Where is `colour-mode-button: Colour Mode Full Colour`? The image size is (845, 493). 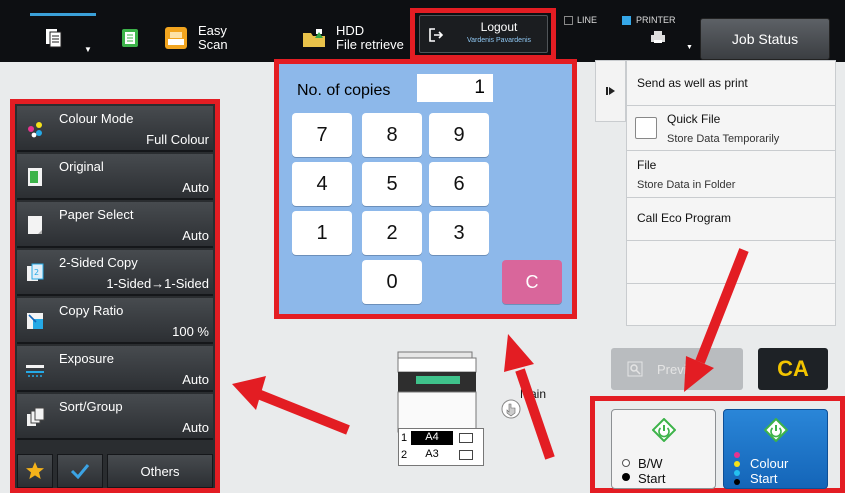
colour-mode-button: Colour Mode Full Colour is located at coordinates (115, 129).